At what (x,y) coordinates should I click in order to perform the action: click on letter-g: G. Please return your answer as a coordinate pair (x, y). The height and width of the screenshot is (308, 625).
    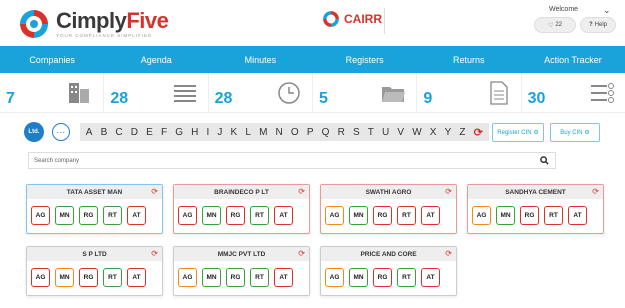
    Looking at the image, I should click on (179, 132).